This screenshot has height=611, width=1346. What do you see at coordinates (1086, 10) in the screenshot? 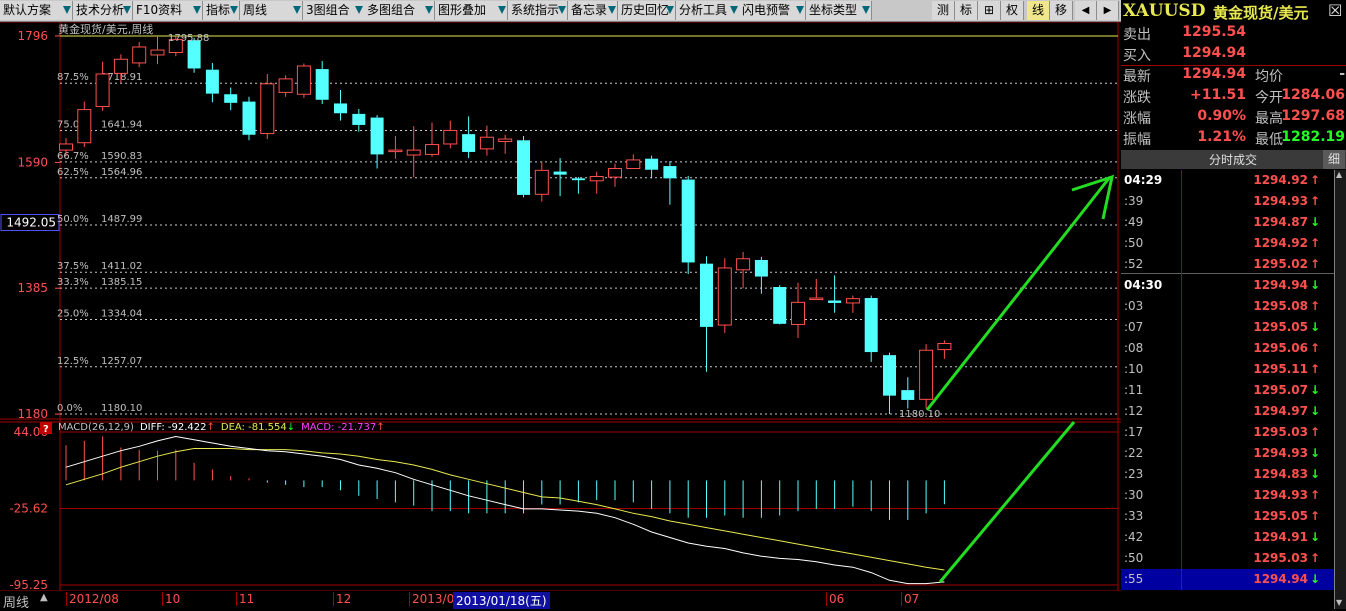
I see `prev-page-button: ◀` at bounding box center [1086, 10].